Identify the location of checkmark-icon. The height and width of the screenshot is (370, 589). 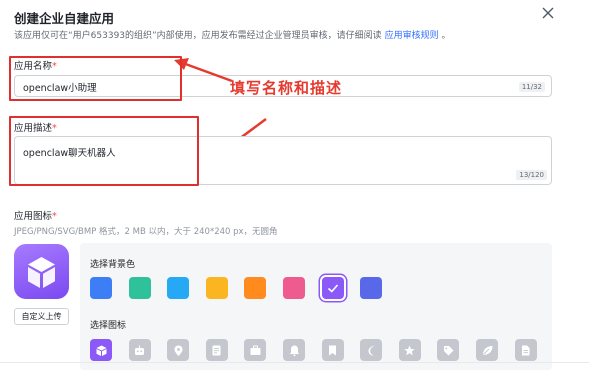
(332, 288).